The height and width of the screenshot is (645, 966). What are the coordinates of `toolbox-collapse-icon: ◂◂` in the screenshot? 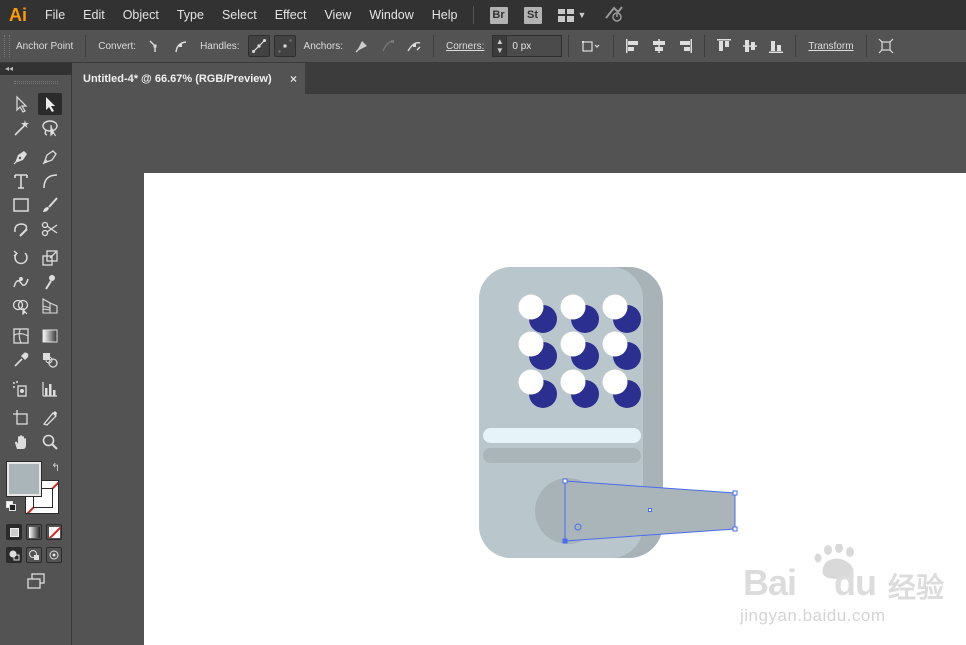 It's located at (36, 69).